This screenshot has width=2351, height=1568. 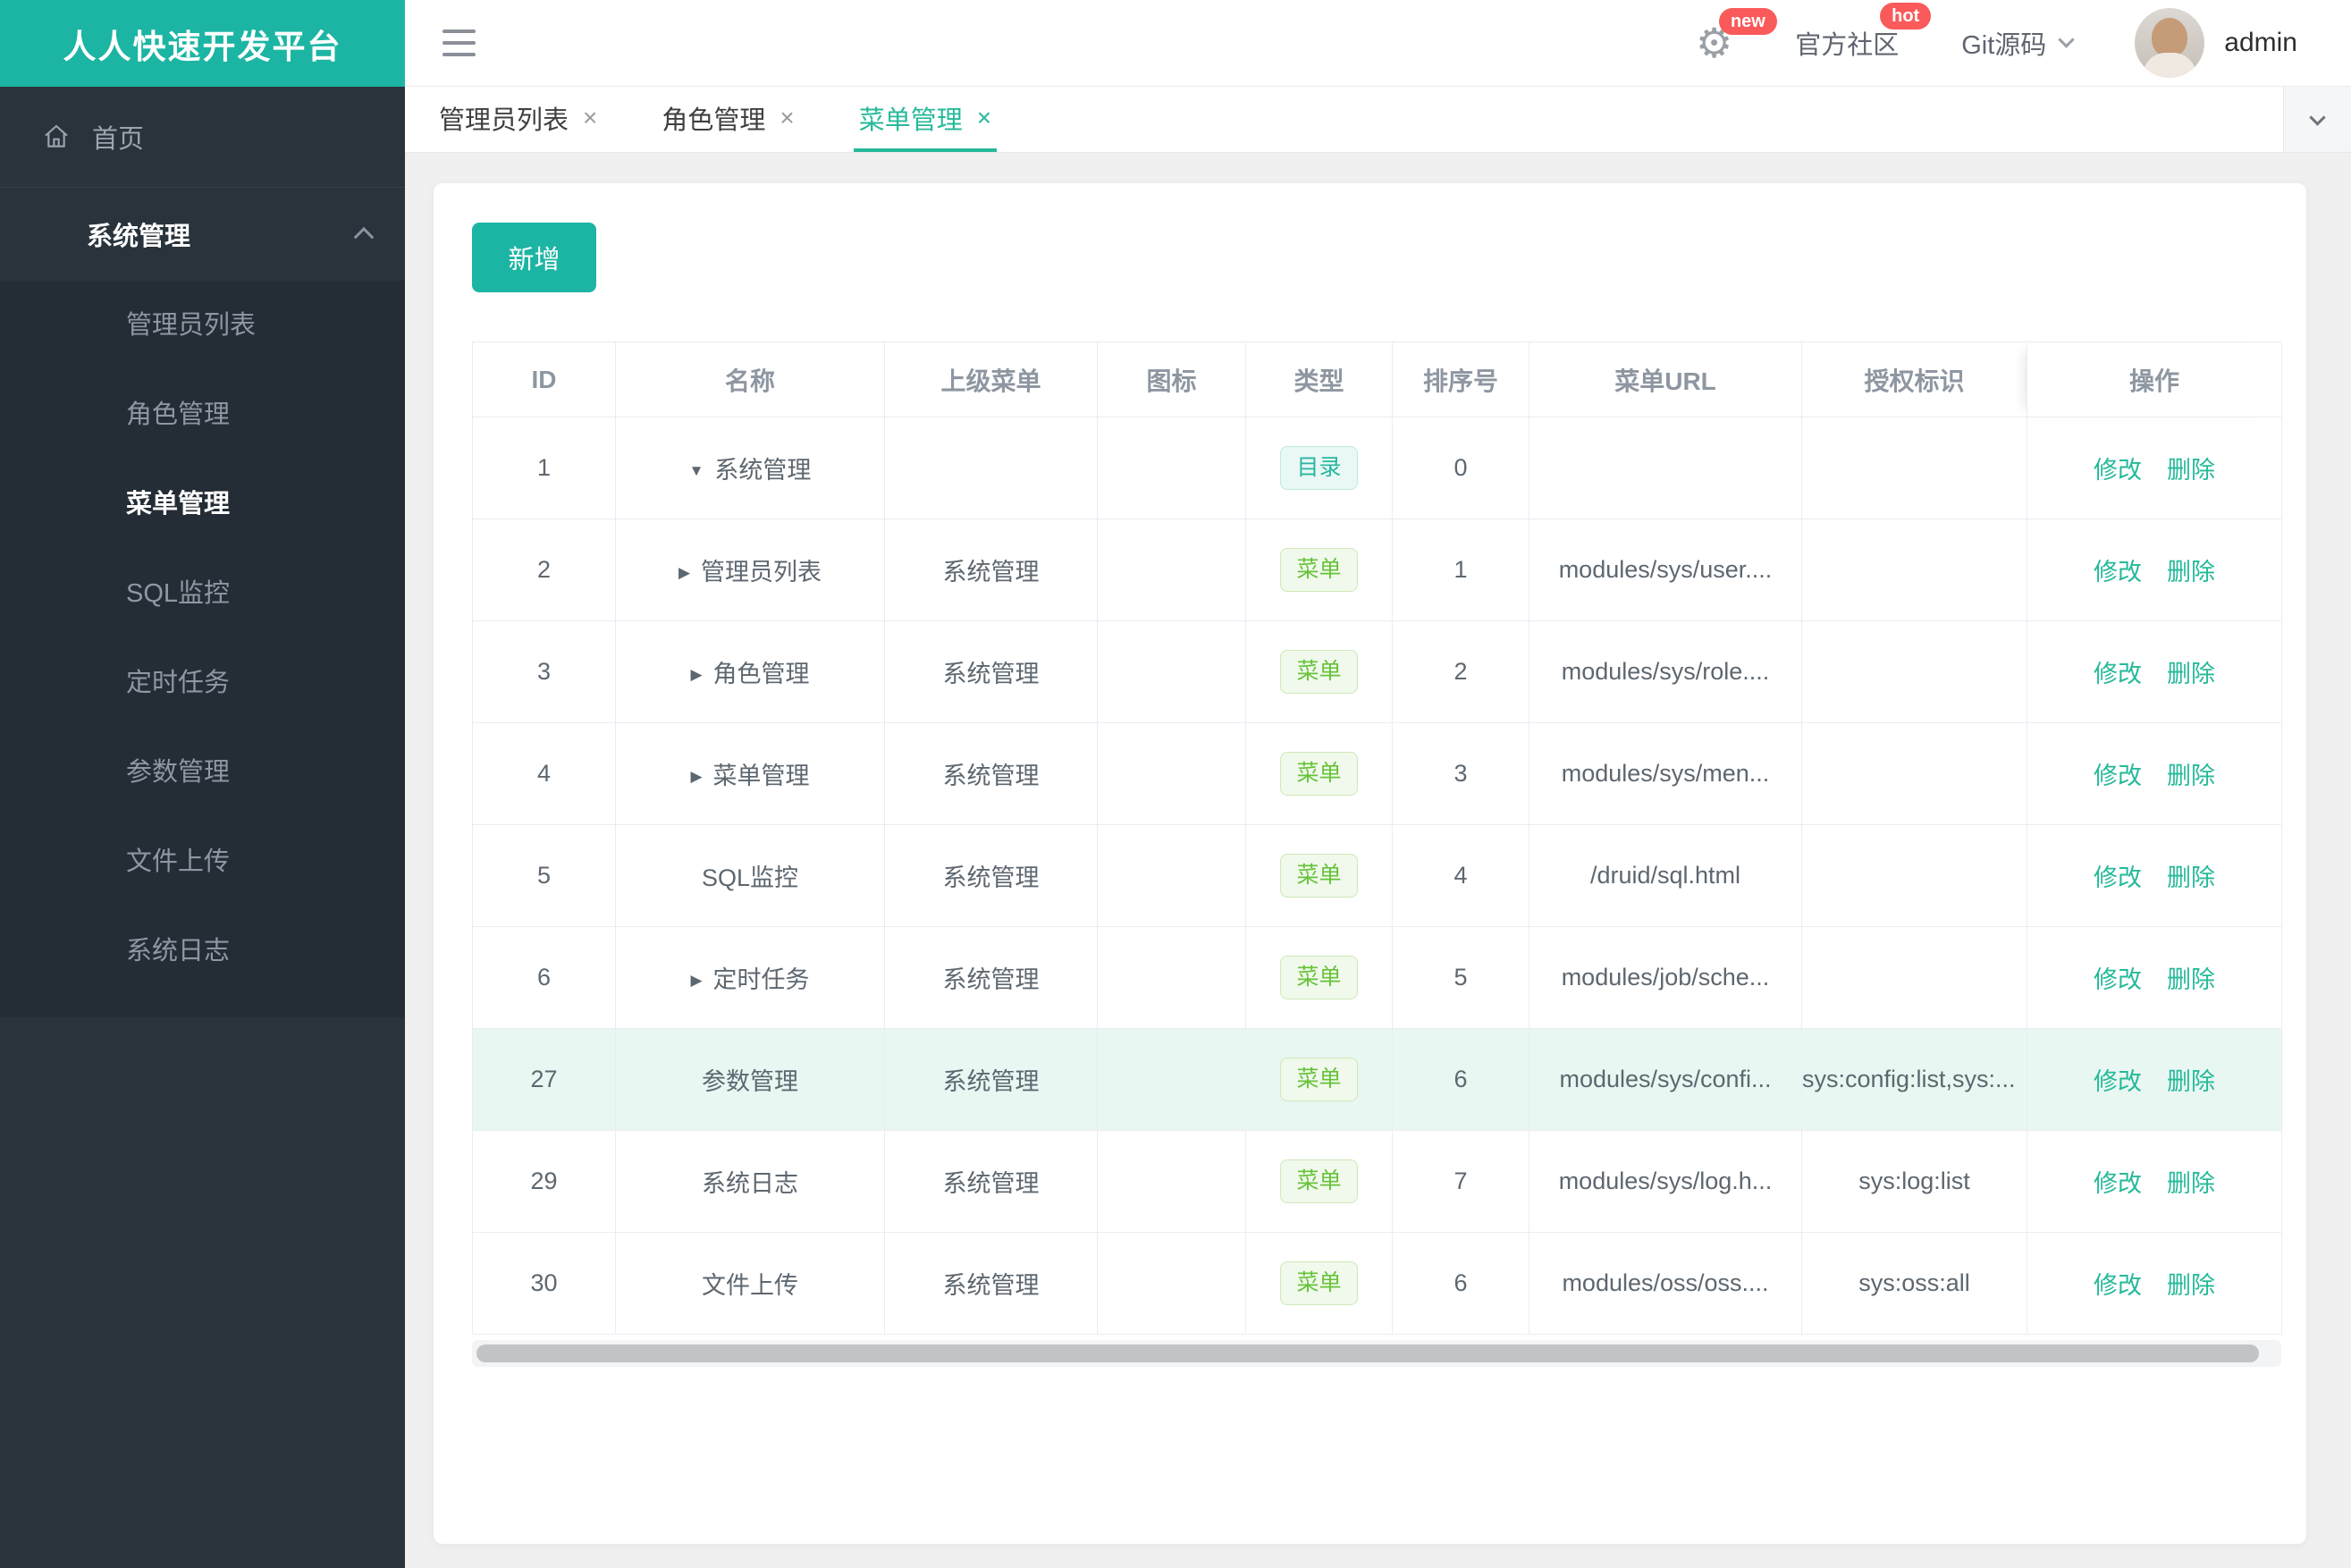 I want to click on table-row: 5 SQL监控 系统管理 菜单 4 /druid/sql.html 修改 删除, so click(x=1377, y=875).